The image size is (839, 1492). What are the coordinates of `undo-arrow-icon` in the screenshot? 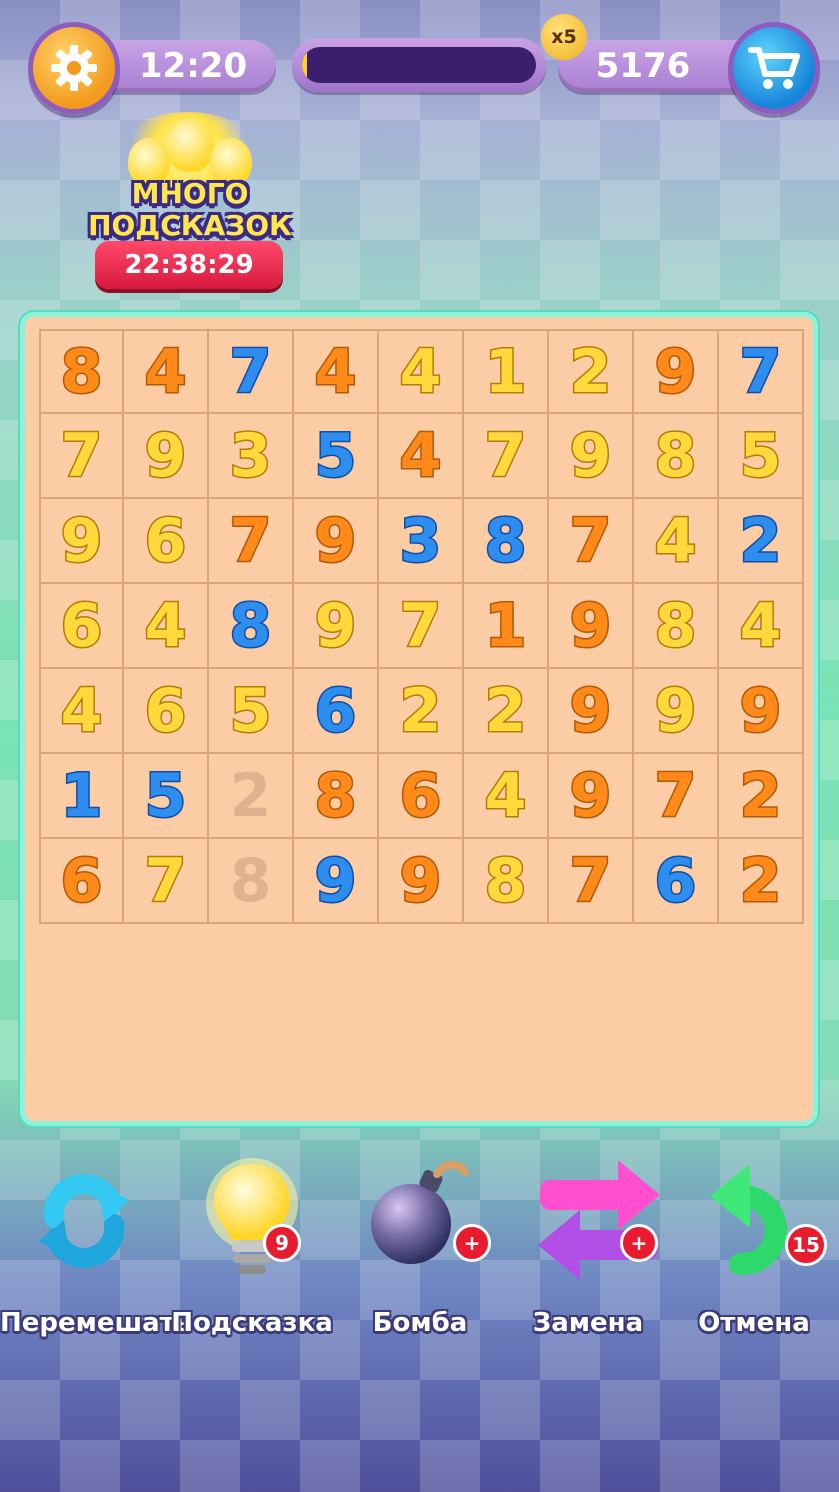 It's located at (749, 1220).